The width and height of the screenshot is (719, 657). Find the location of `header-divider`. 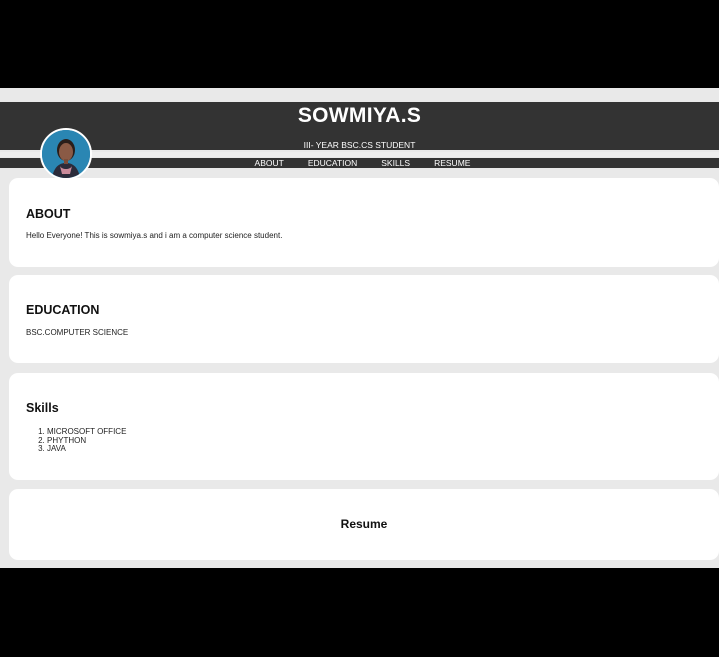

header-divider is located at coordinates (359, 154).